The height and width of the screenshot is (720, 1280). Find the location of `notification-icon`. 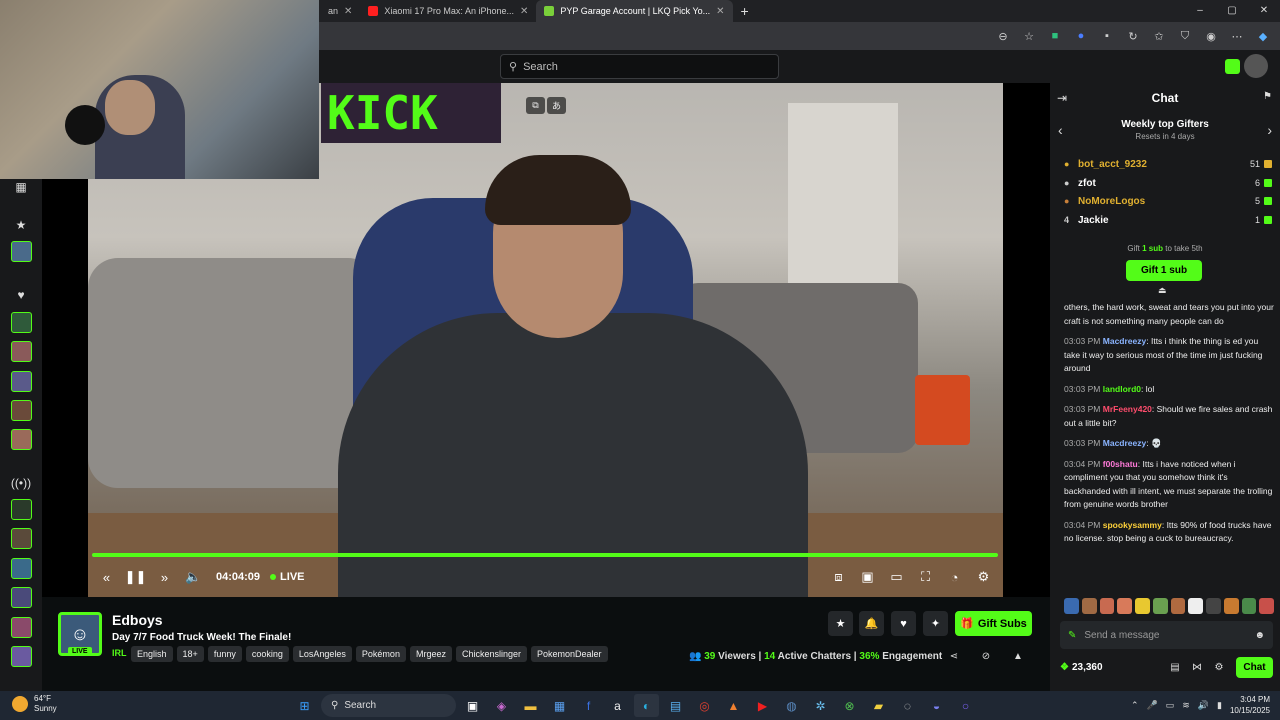

notification-icon is located at coordinates (1232, 66).